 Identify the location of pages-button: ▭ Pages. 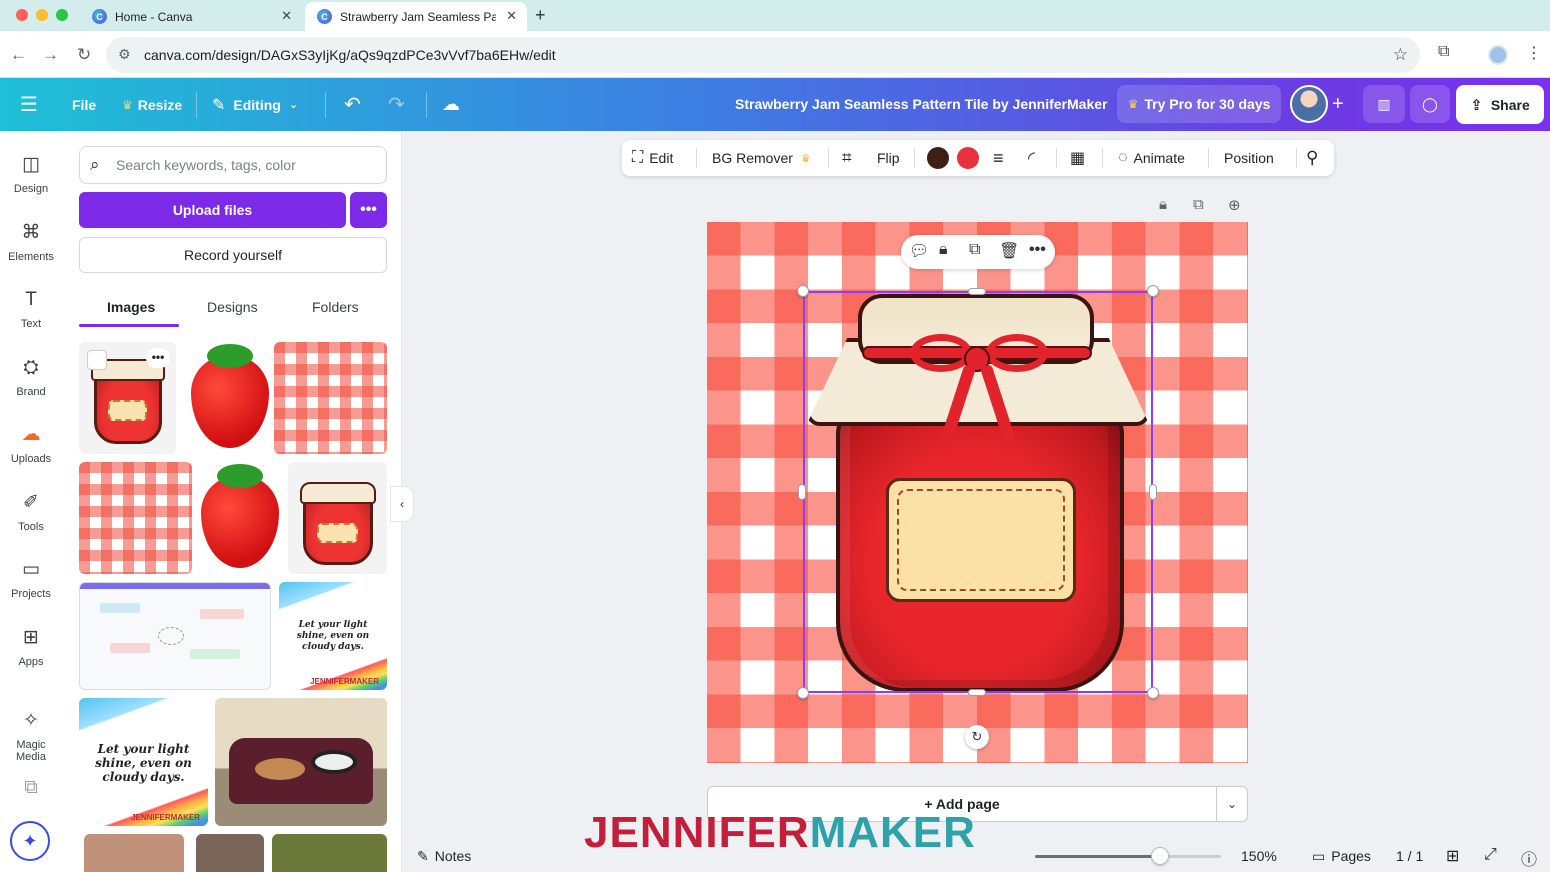
(1341, 856).